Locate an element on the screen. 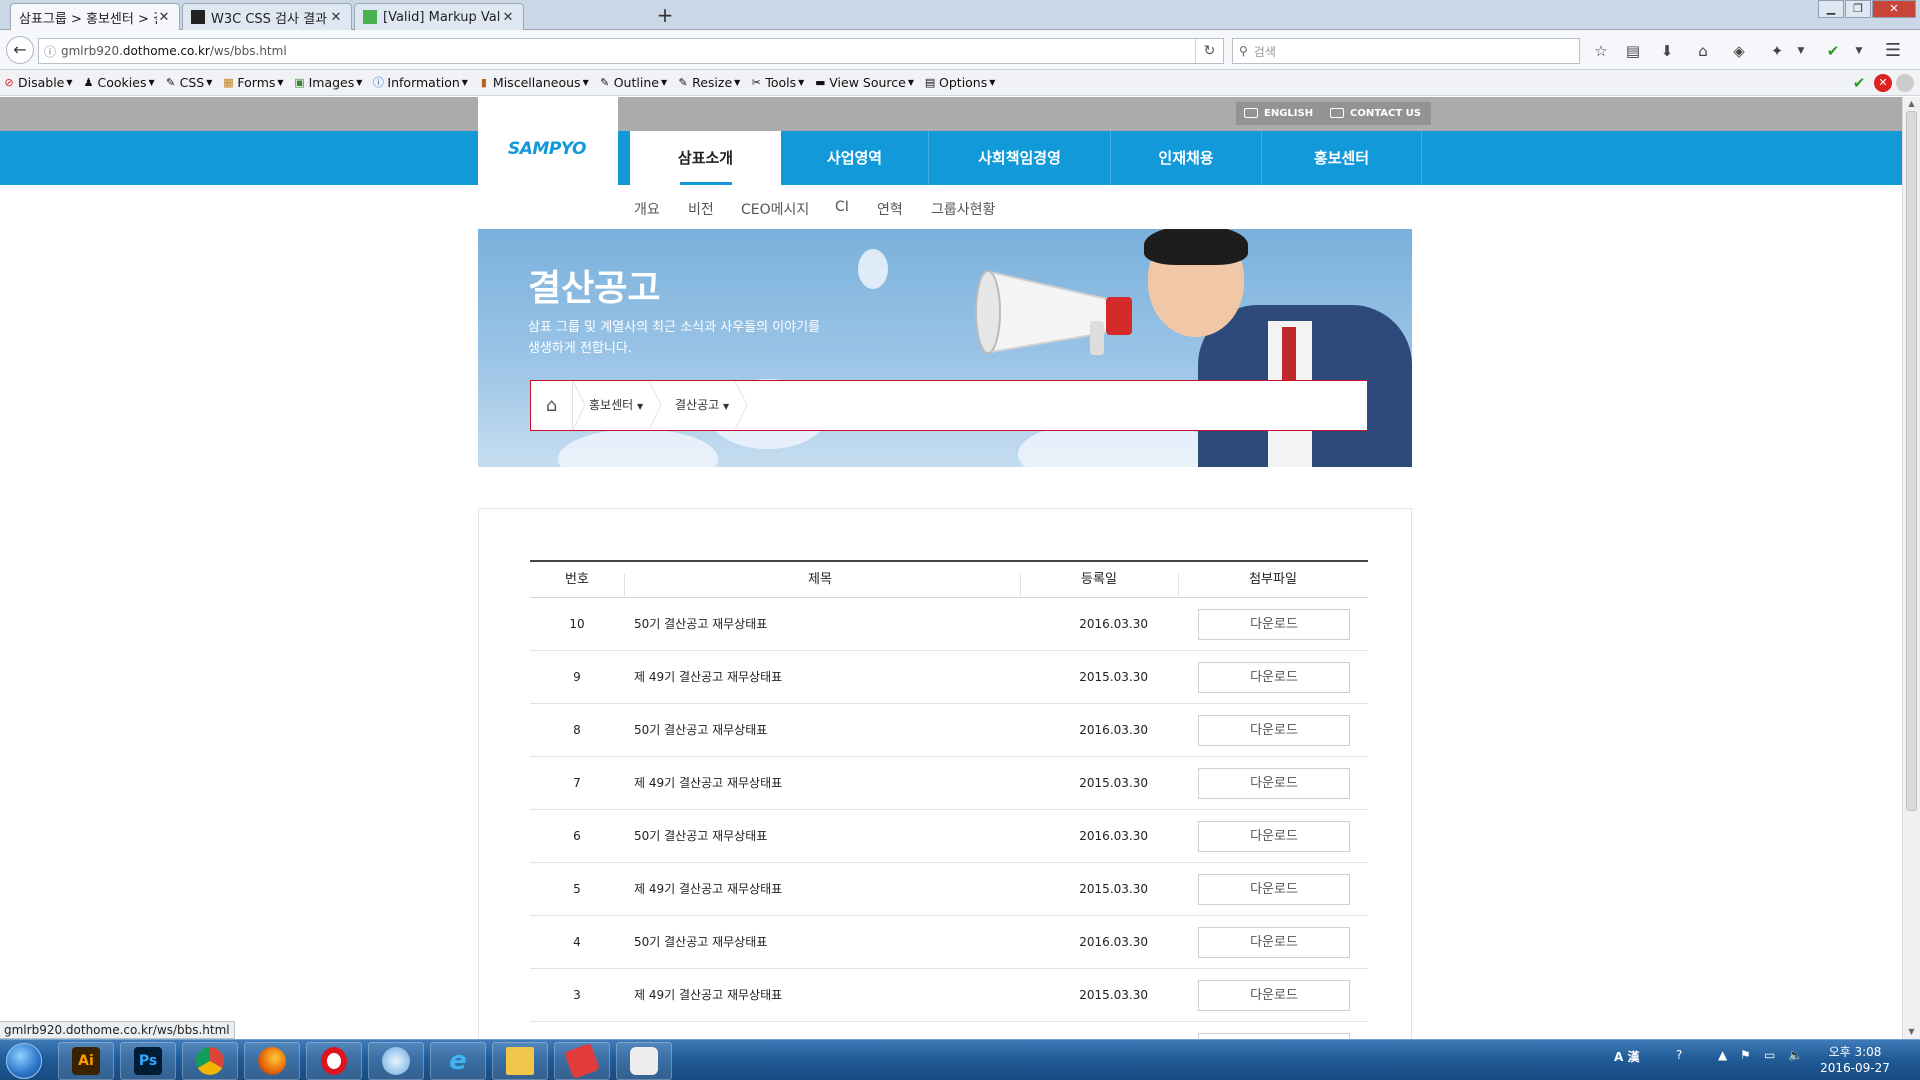 The height and width of the screenshot is (1080, 1920). minimize-button: ▁ is located at coordinates (1831, 9).